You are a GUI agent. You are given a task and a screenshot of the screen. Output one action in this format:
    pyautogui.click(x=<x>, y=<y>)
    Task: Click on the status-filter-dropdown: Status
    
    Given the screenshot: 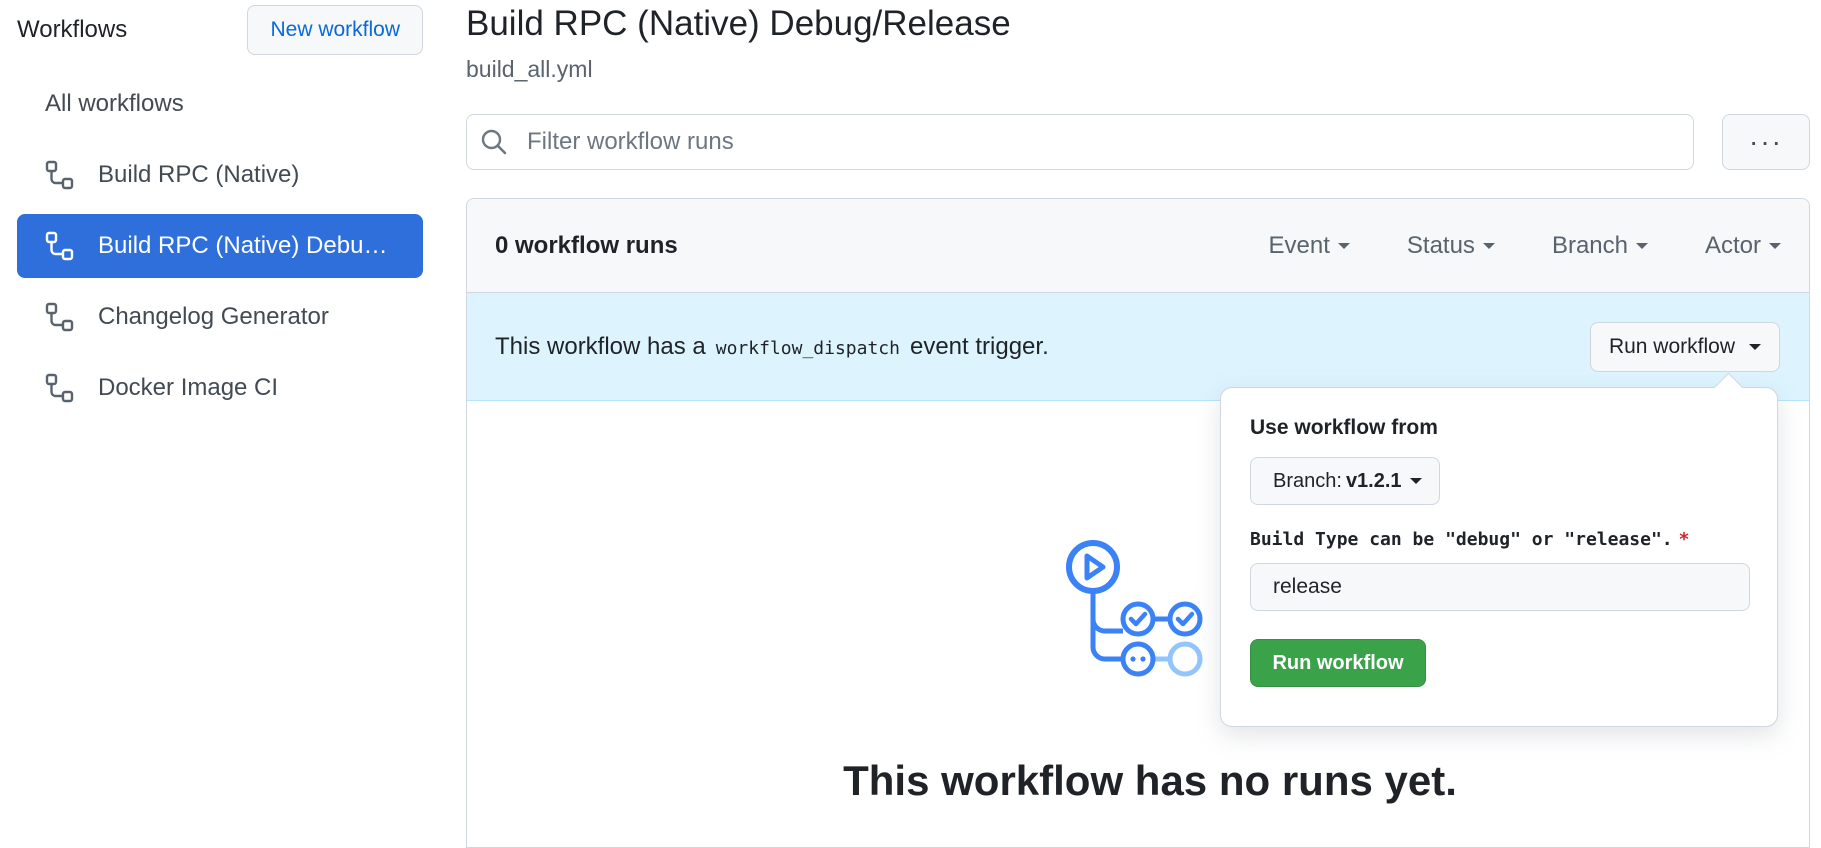 What is the action you would take?
    pyautogui.click(x=1451, y=246)
    